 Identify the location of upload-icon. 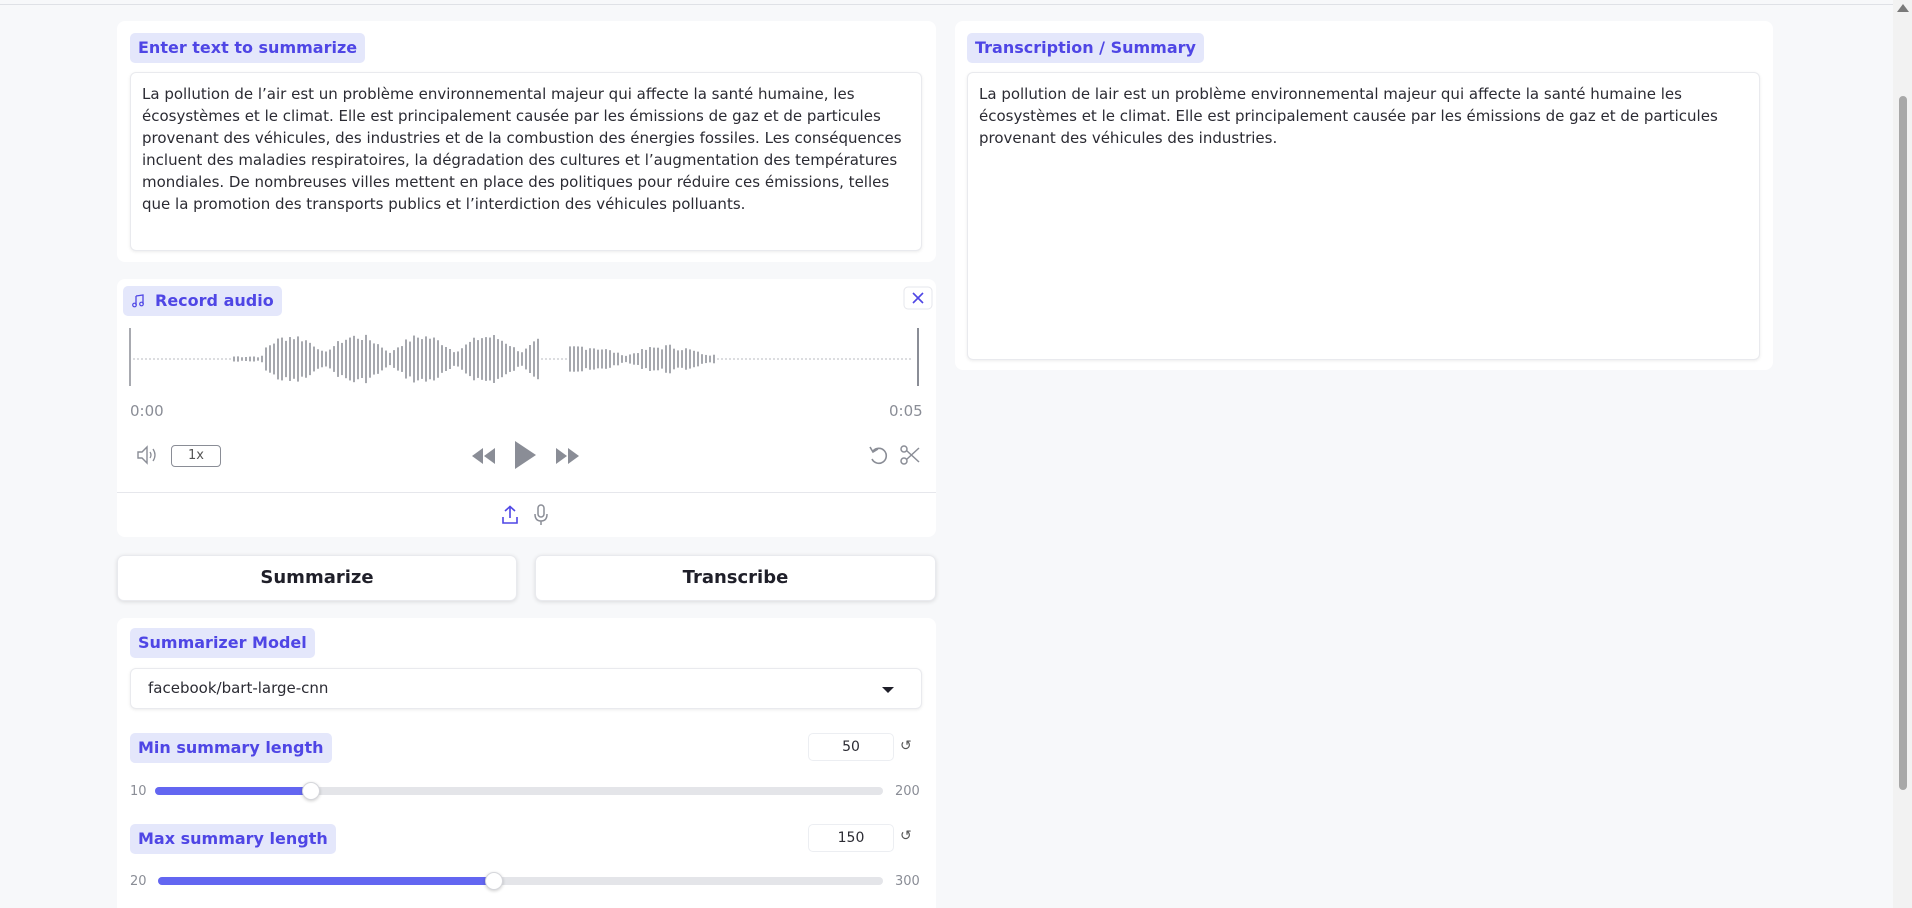
(510, 515).